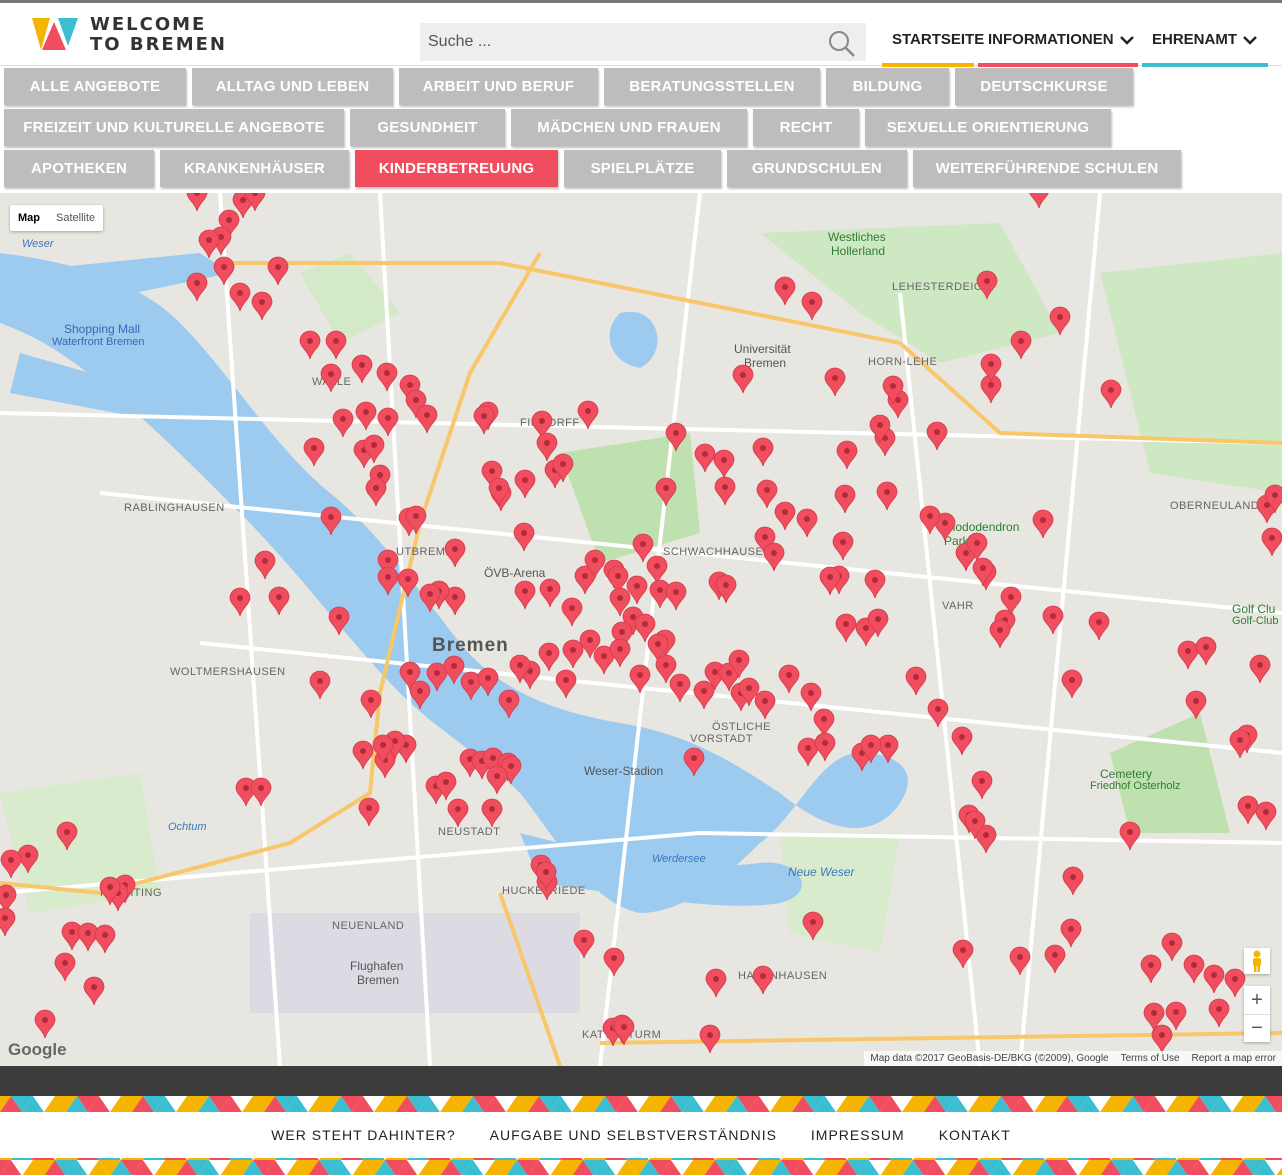 The width and height of the screenshot is (1282, 1175). What do you see at coordinates (1257, 1028) in the screenshot?
I see `zoom-out-button: −` at bounding box center [1257, 1028].